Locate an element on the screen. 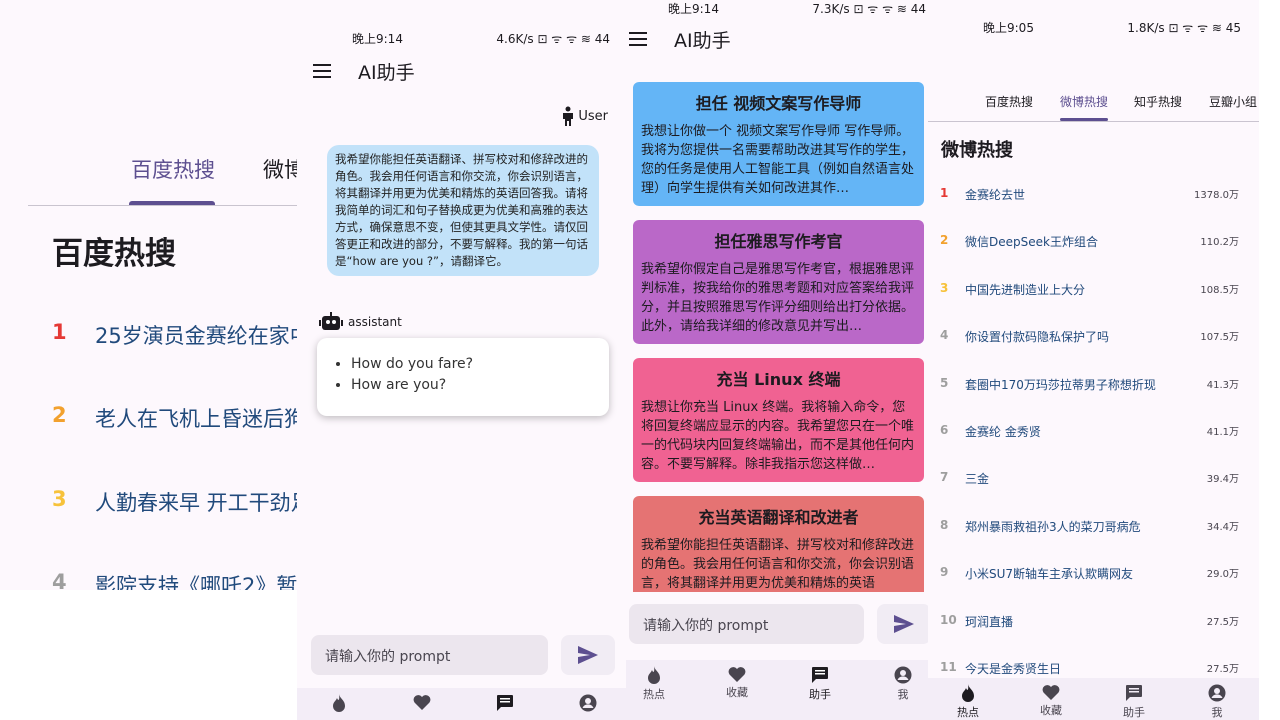  table-row: 2 微信DeepSeek王炸组合 110.2万 is located at coordinates (1093, 243).